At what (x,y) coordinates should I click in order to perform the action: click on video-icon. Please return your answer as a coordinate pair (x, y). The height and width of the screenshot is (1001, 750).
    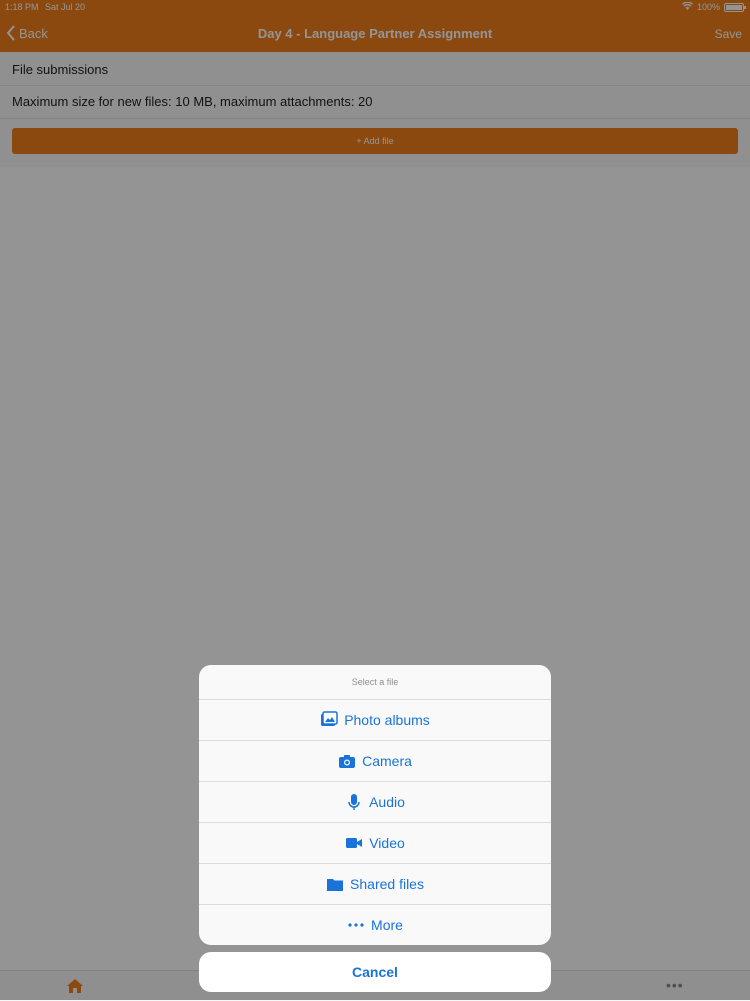
    Looking at the image, I should click on (354, 843).